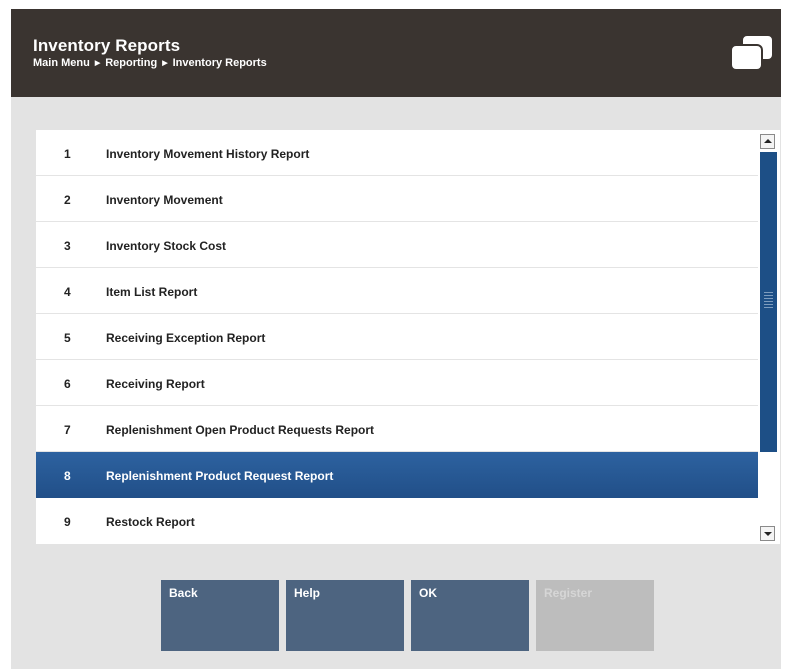 This screenshot has width=796, height=669. What do you see at coordinates (208, 154) in the screenshot?
I see `item-label: Inventory Movement History Report` at bounding box center [208, 154].